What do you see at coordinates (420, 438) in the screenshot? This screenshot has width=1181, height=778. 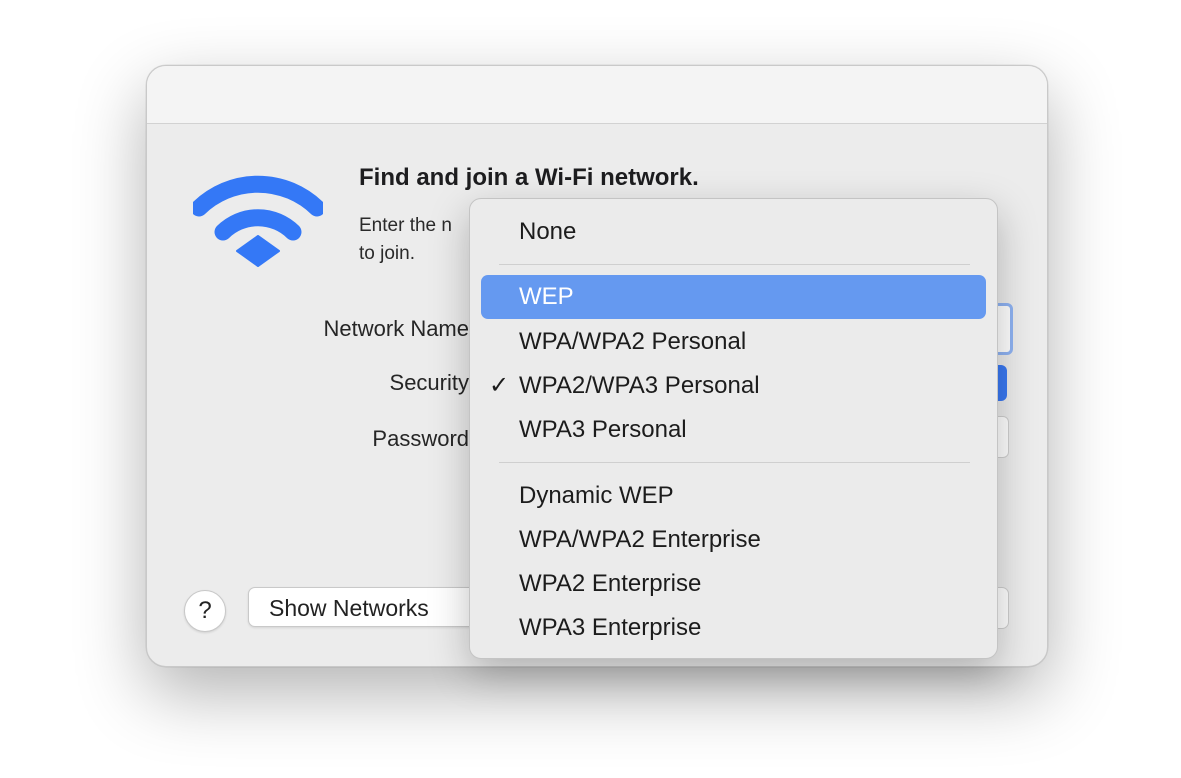 I see `password-label: Password` at bounding box center [420, 438].